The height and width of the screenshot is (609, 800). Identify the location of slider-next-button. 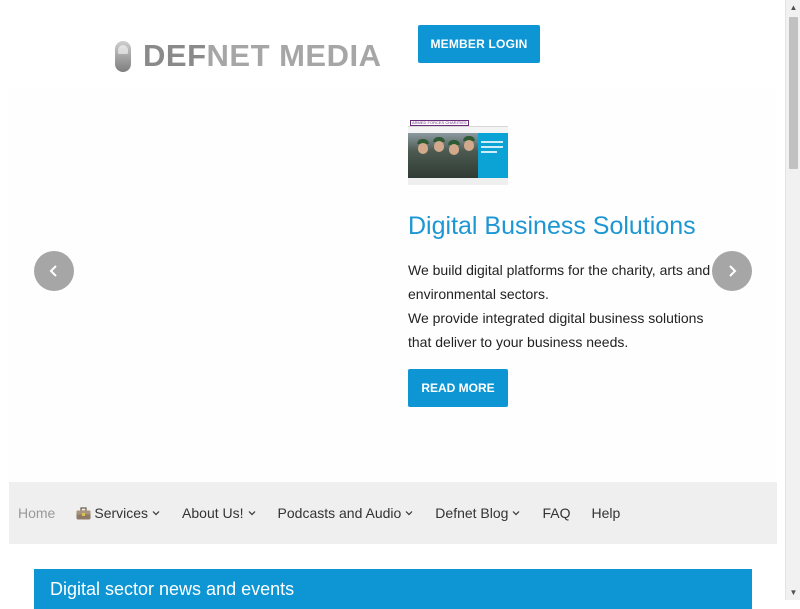
(732, 271).